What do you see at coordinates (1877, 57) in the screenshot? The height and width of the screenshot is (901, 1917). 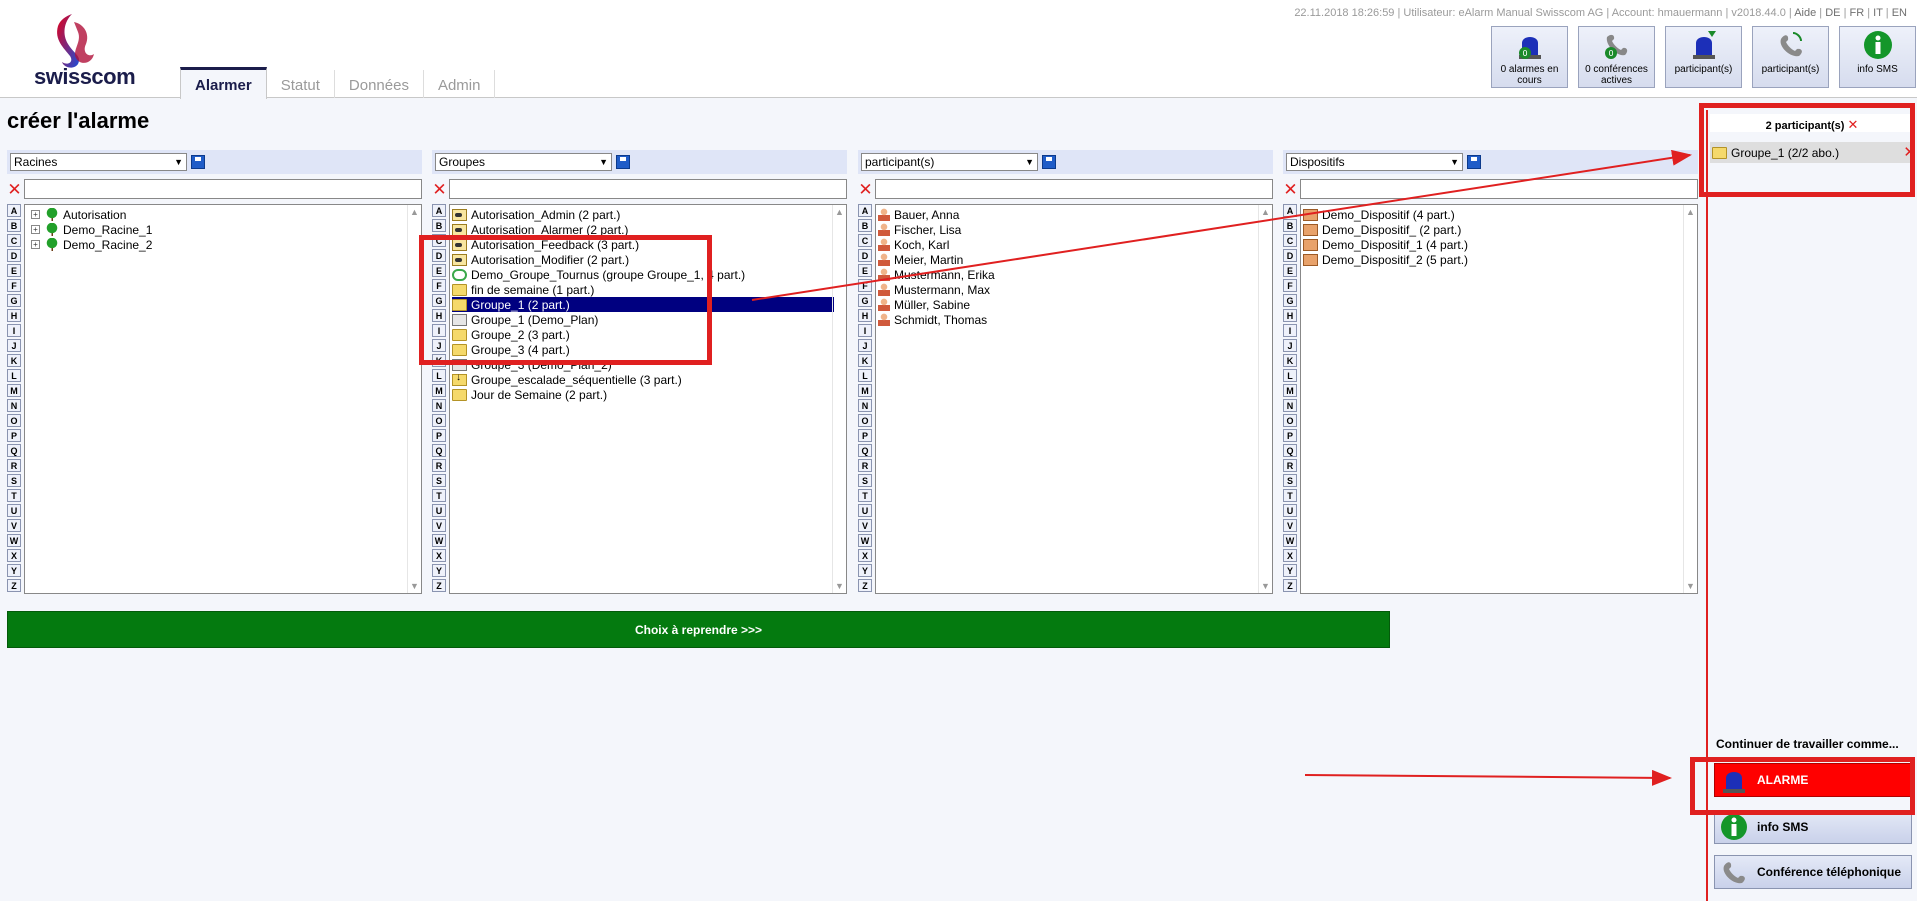 I see `info-sms-header-button: info SMS` at bounding box center [1877, 57].